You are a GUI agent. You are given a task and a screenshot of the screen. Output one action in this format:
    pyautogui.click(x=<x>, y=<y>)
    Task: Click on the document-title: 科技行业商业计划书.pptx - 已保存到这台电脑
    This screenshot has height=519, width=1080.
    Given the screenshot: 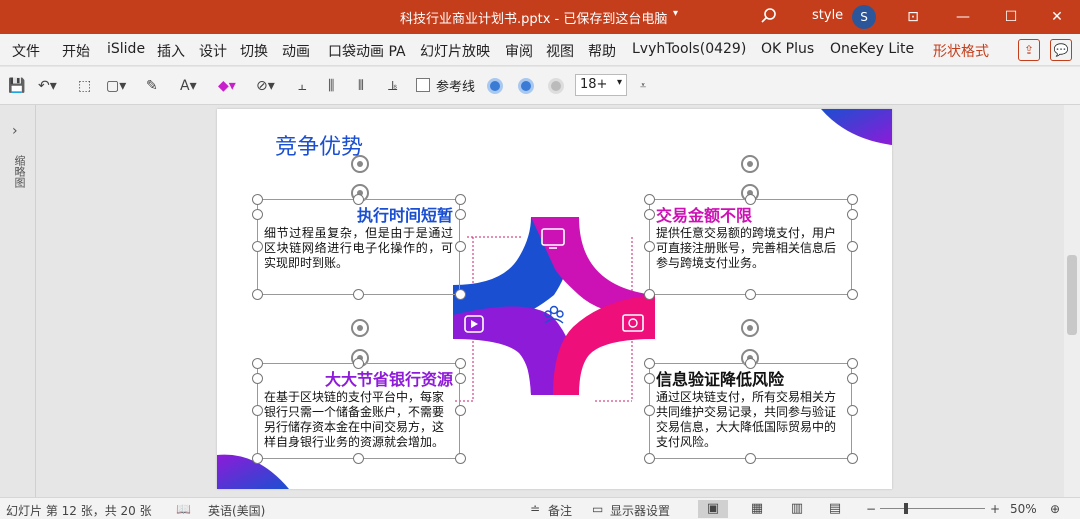 What is the action you would take?
    pyautogui.click(x=533, y=17)
    